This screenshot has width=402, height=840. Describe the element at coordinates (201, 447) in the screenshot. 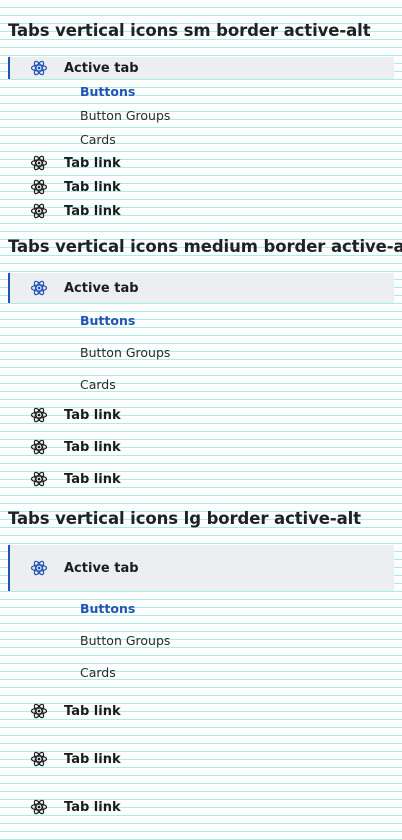

I see `tab-link-medium-2: Tab link` at that location.